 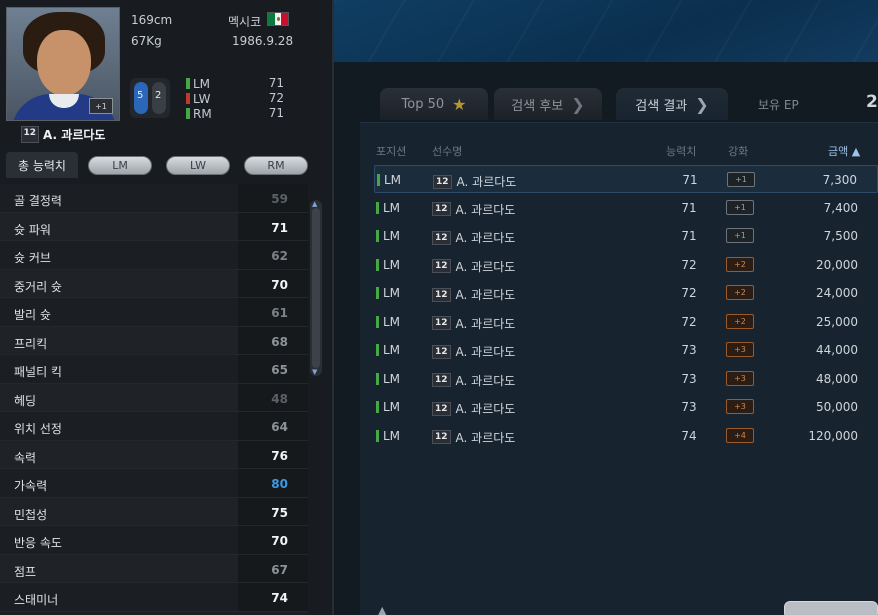 I want to click on stat-label: 스태미너, so click(x=36, y=600).